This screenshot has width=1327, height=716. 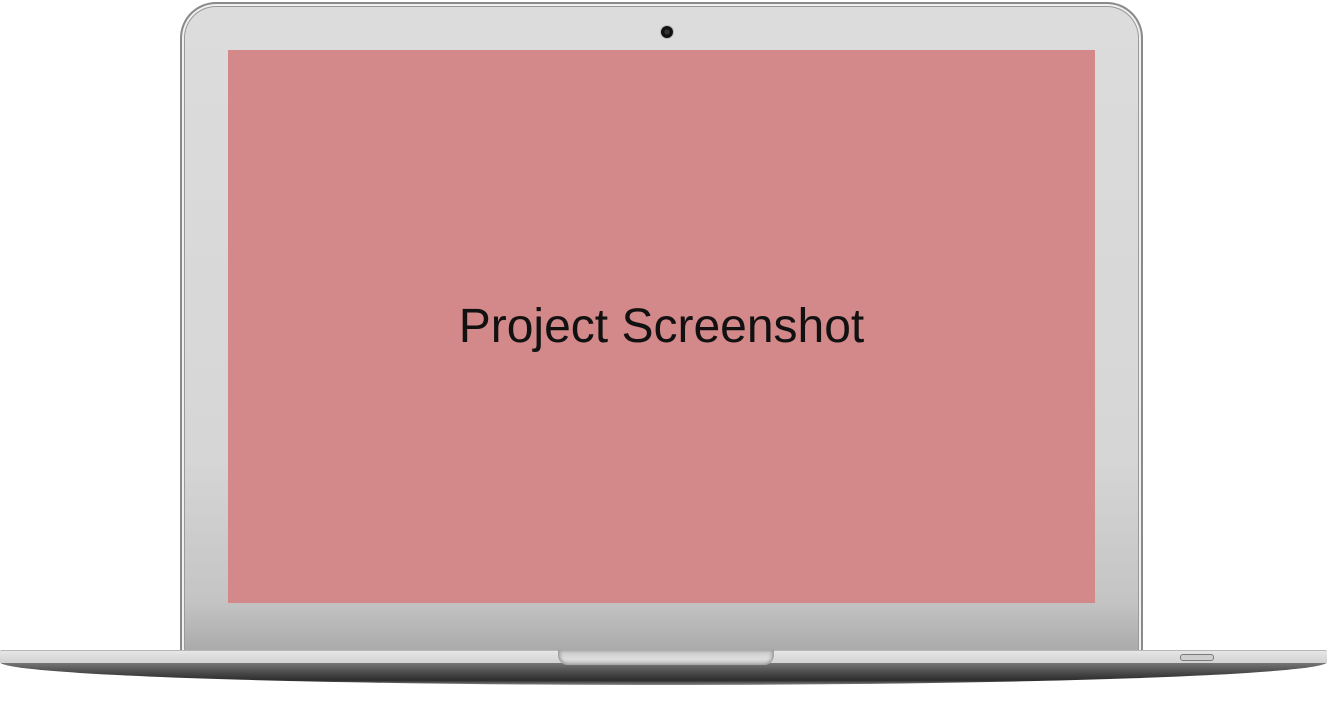 What do you see at coordinates (663, 673) in the screenshot?
I see `laptop-base-bottom` at bounding box center [663, 673].